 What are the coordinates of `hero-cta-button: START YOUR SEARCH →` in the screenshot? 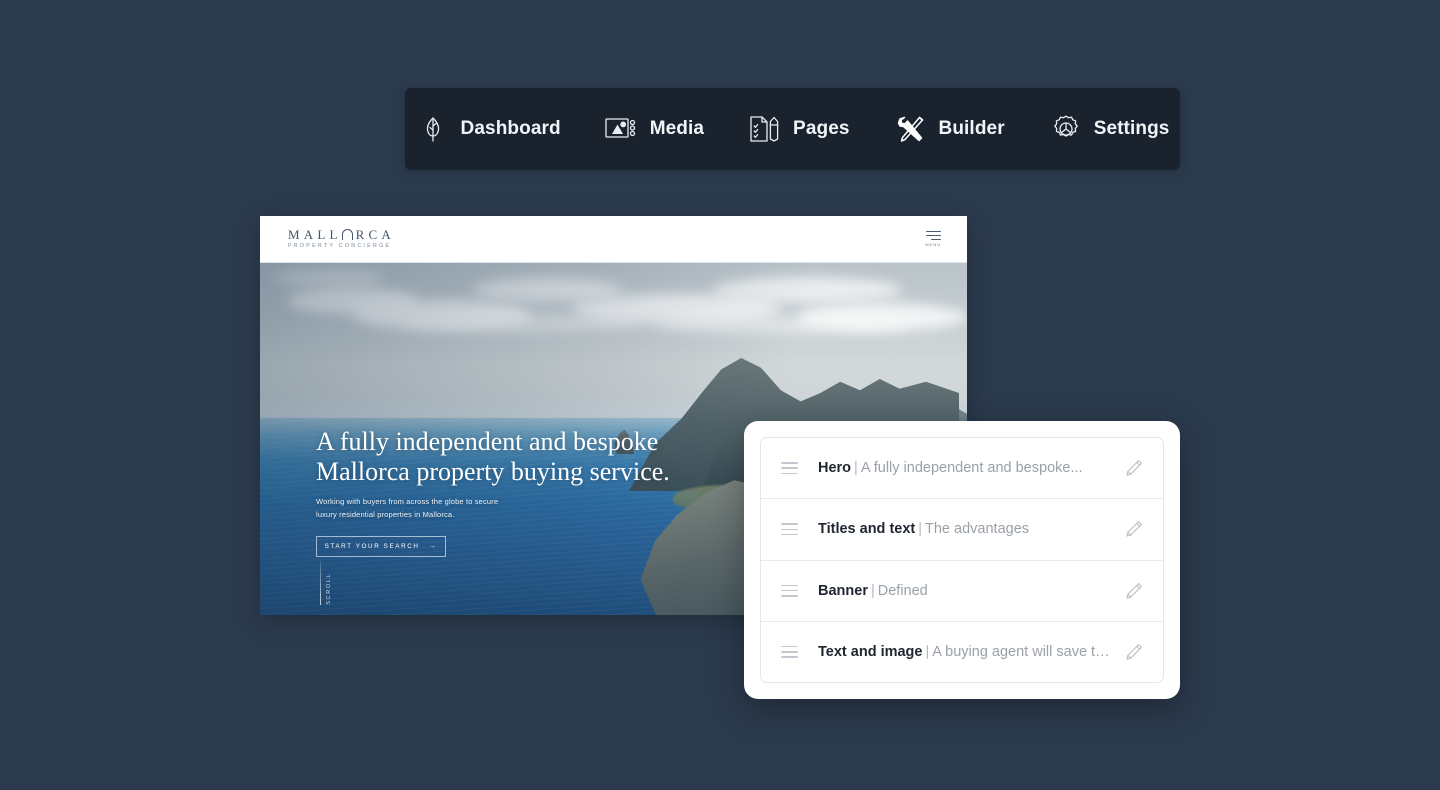 It's located at (381, 546).